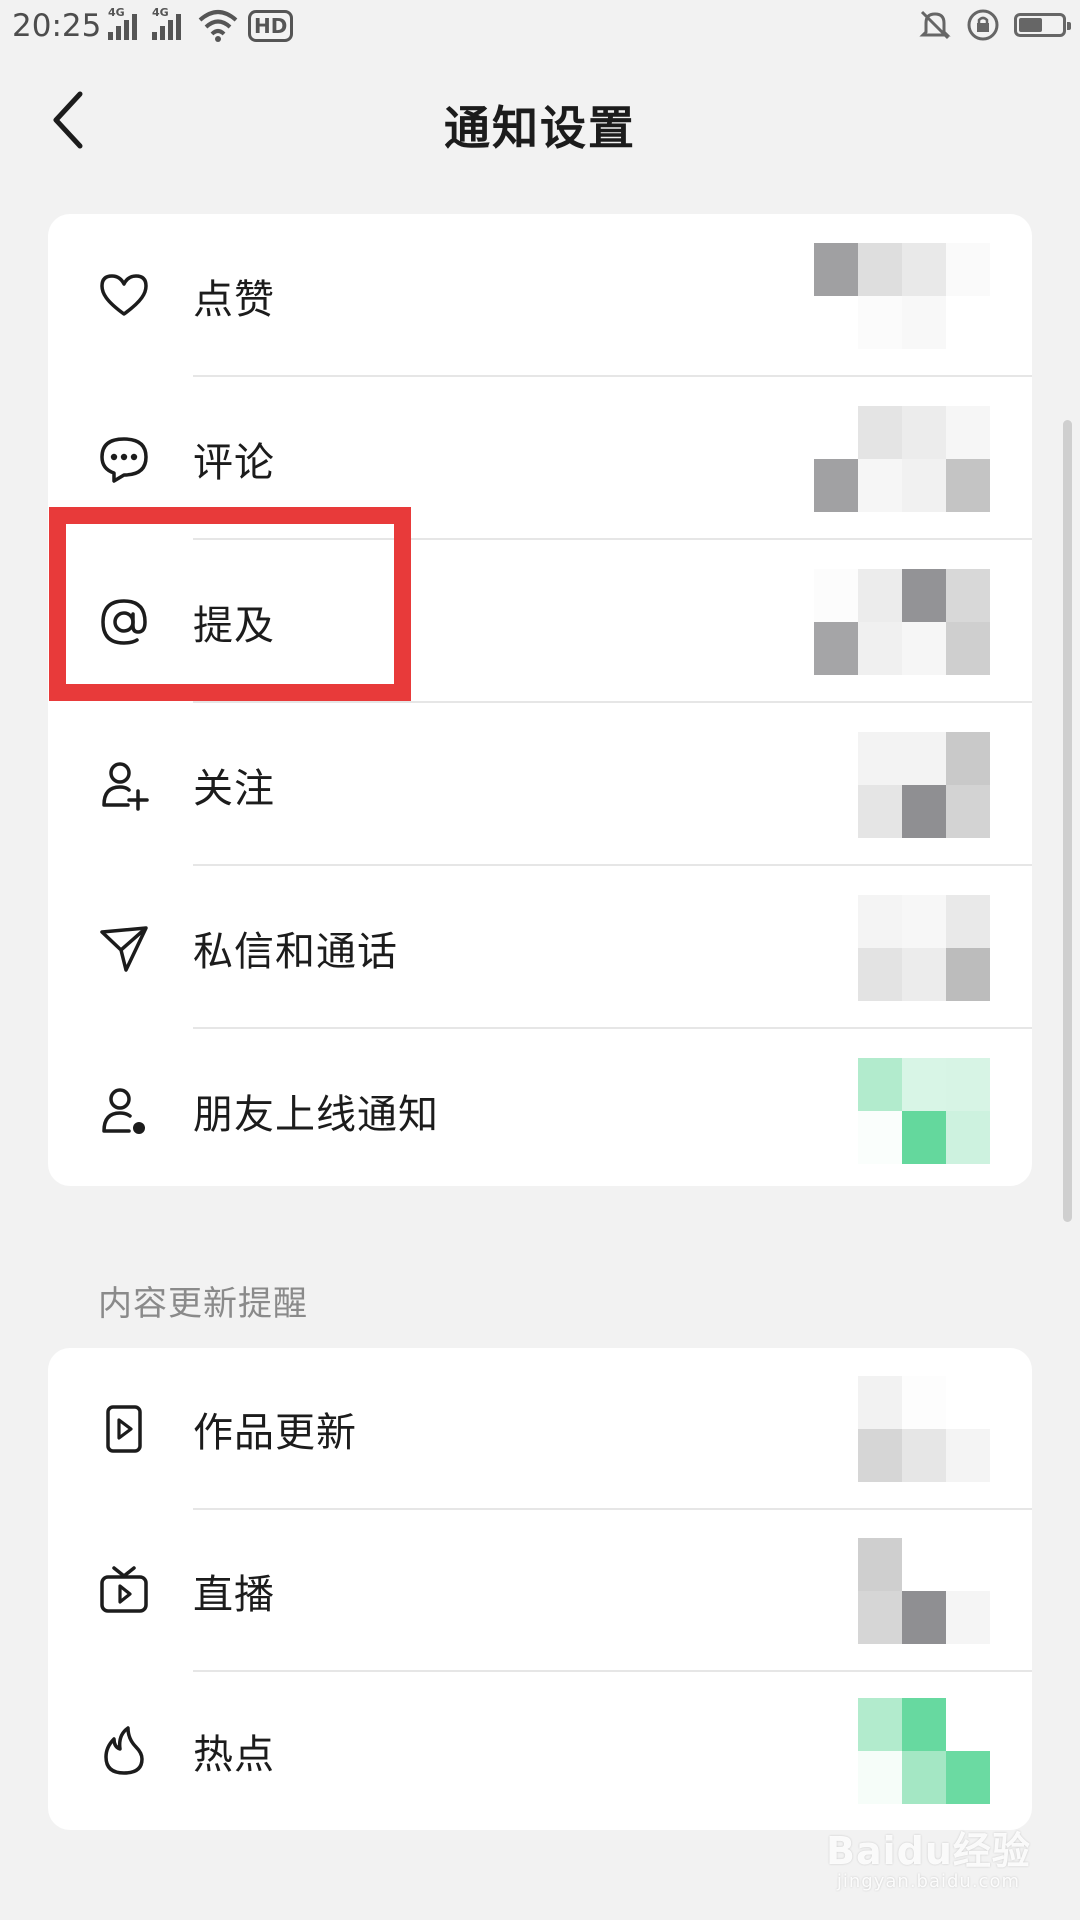  I want to click on wifi-icon, so click(218, 26).